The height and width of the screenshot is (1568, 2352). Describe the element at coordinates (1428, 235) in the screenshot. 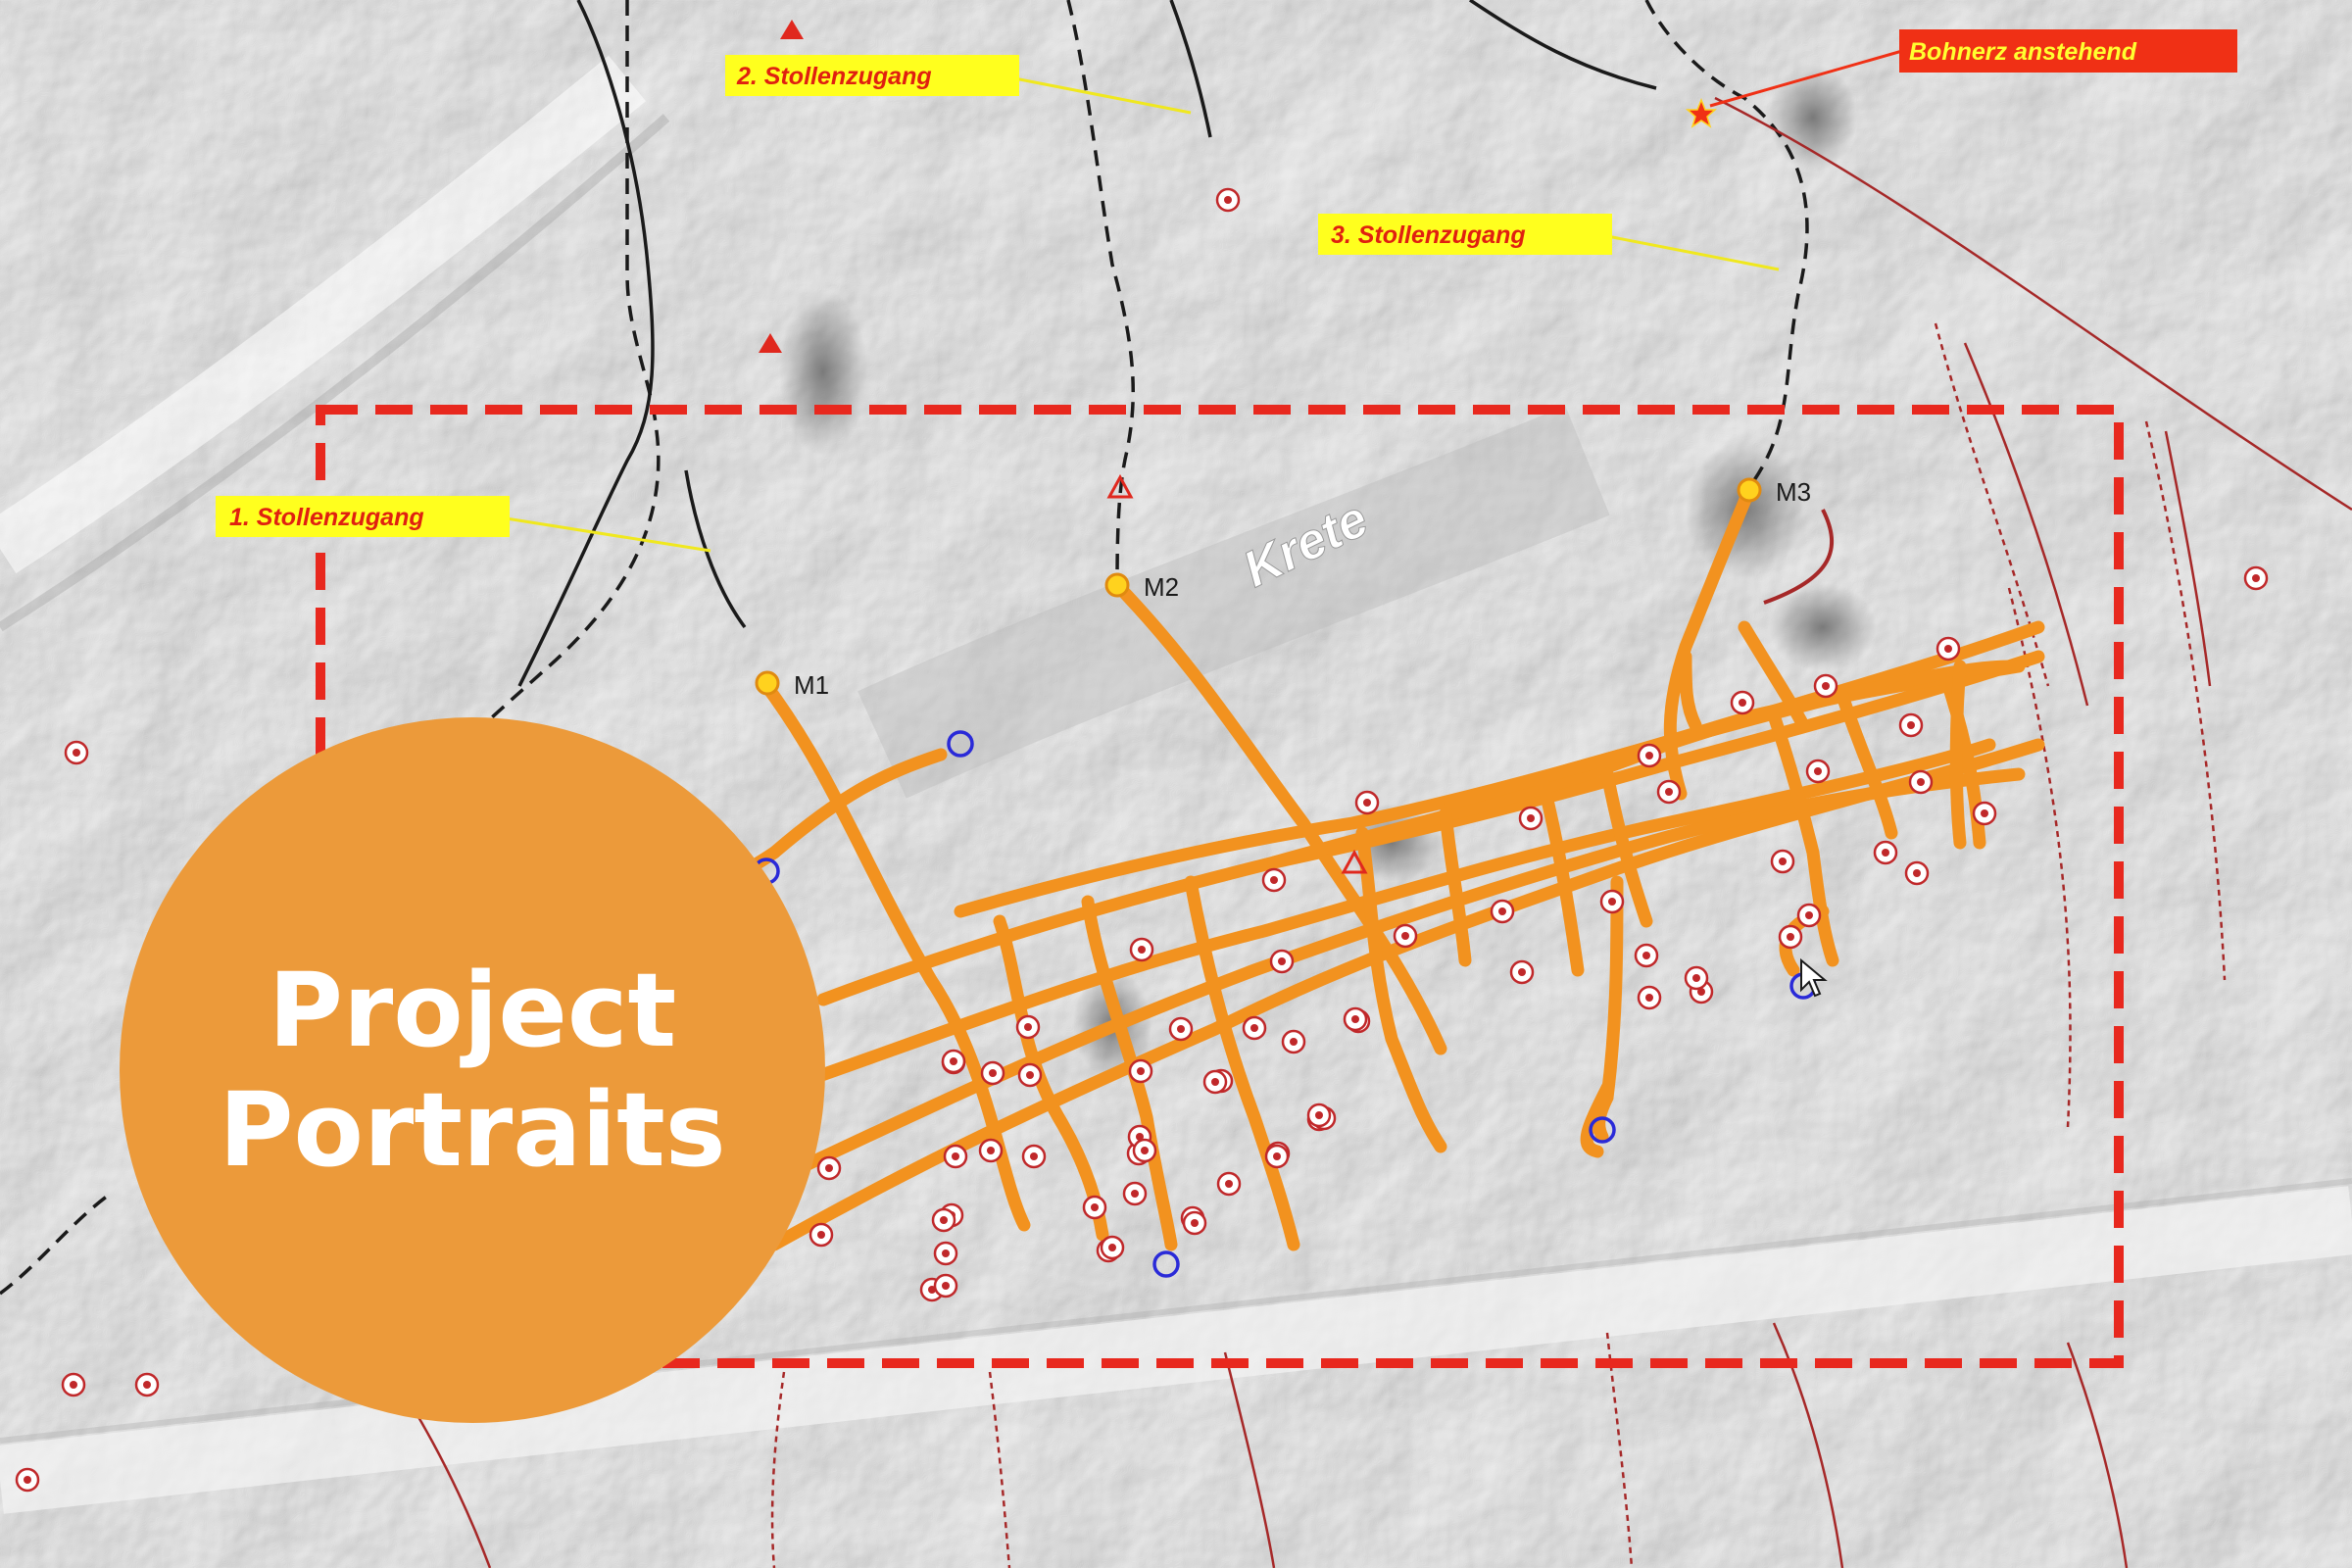

I see `callout-text: 3. Stollenzugang` at that location.